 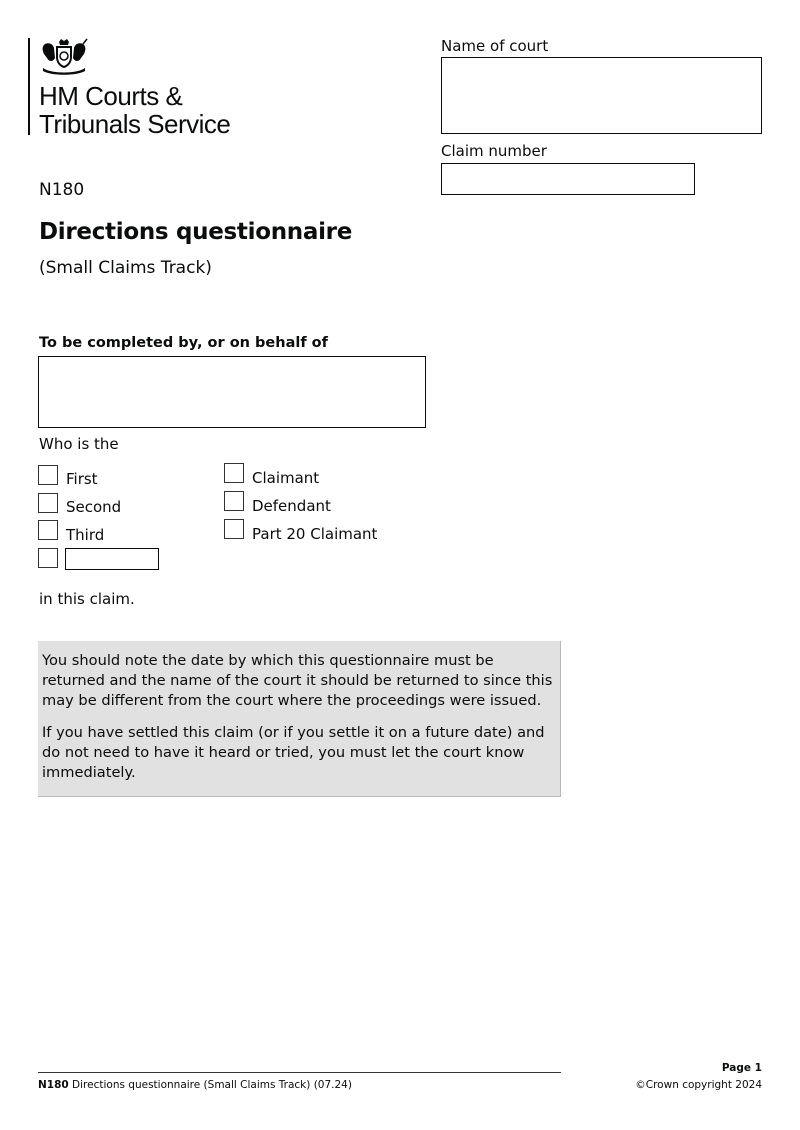 What do you see at coordinates (79, 444) in the screenshot?
I see `who-is-the-label: Who is the` at bounding box center [79, 444].